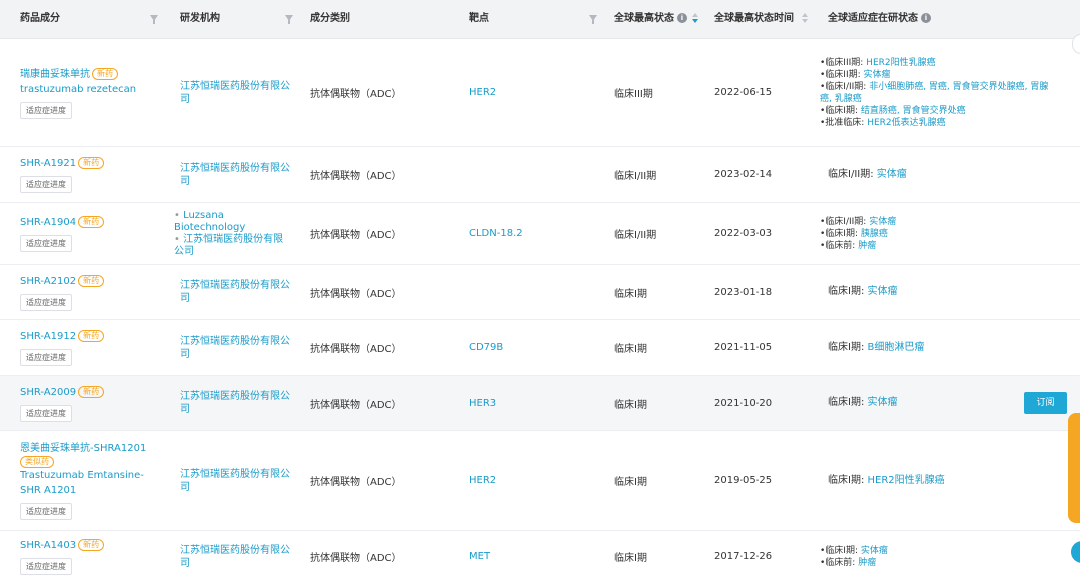 The height and width of the screenshot is (582, 1080). I want to click on indication-link: B细胞淋巴瘤, so click(896, 347).